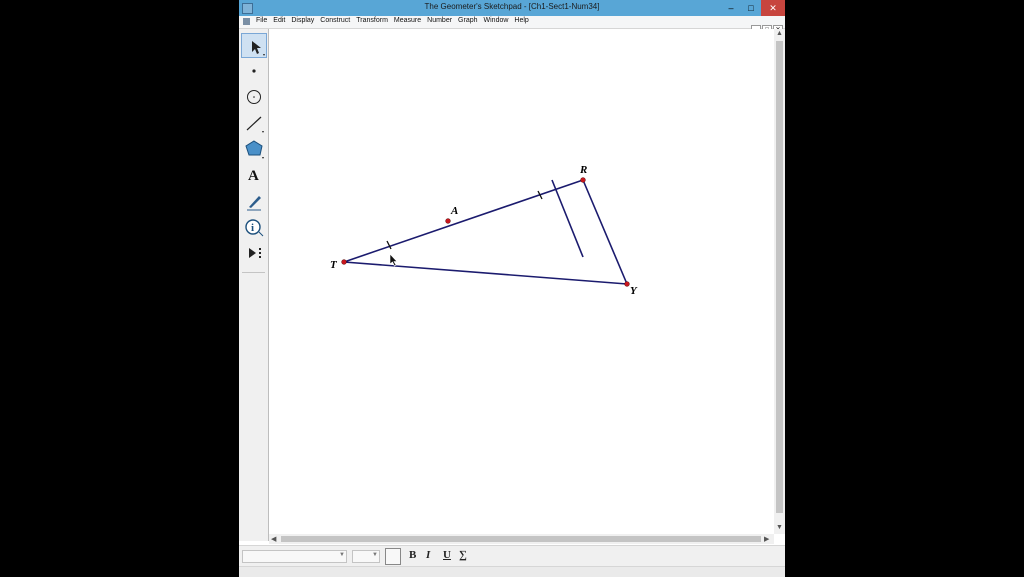 The image size is (1024, 577). Describe the element at coordinates (253, 123) in the screenshot. I see `straightedge-tool-icon` at that location.